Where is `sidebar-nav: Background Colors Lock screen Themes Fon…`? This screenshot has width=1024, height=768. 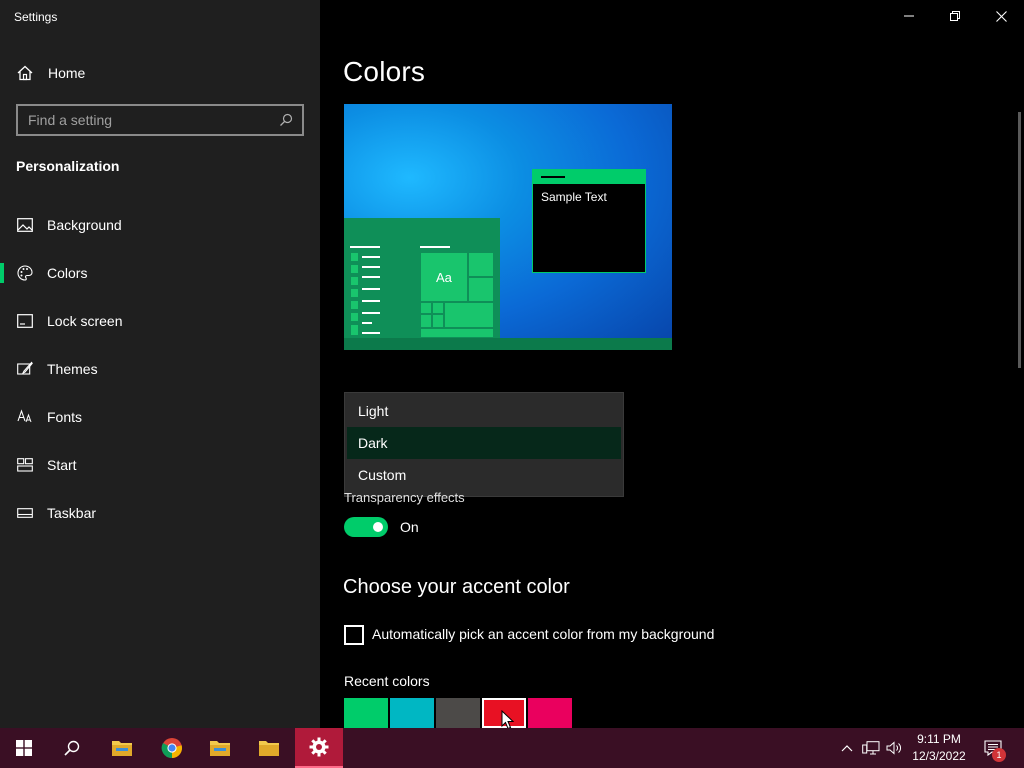 sidebar-nav: Background Colors Lock screen Themes Fon… is located at coordinates (160, 369).